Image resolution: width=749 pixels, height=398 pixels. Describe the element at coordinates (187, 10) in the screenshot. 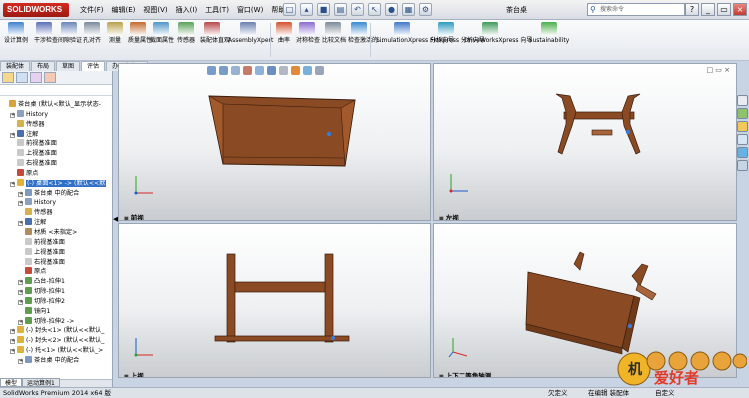

I see `menu-insert: 插入(I)` at that location.